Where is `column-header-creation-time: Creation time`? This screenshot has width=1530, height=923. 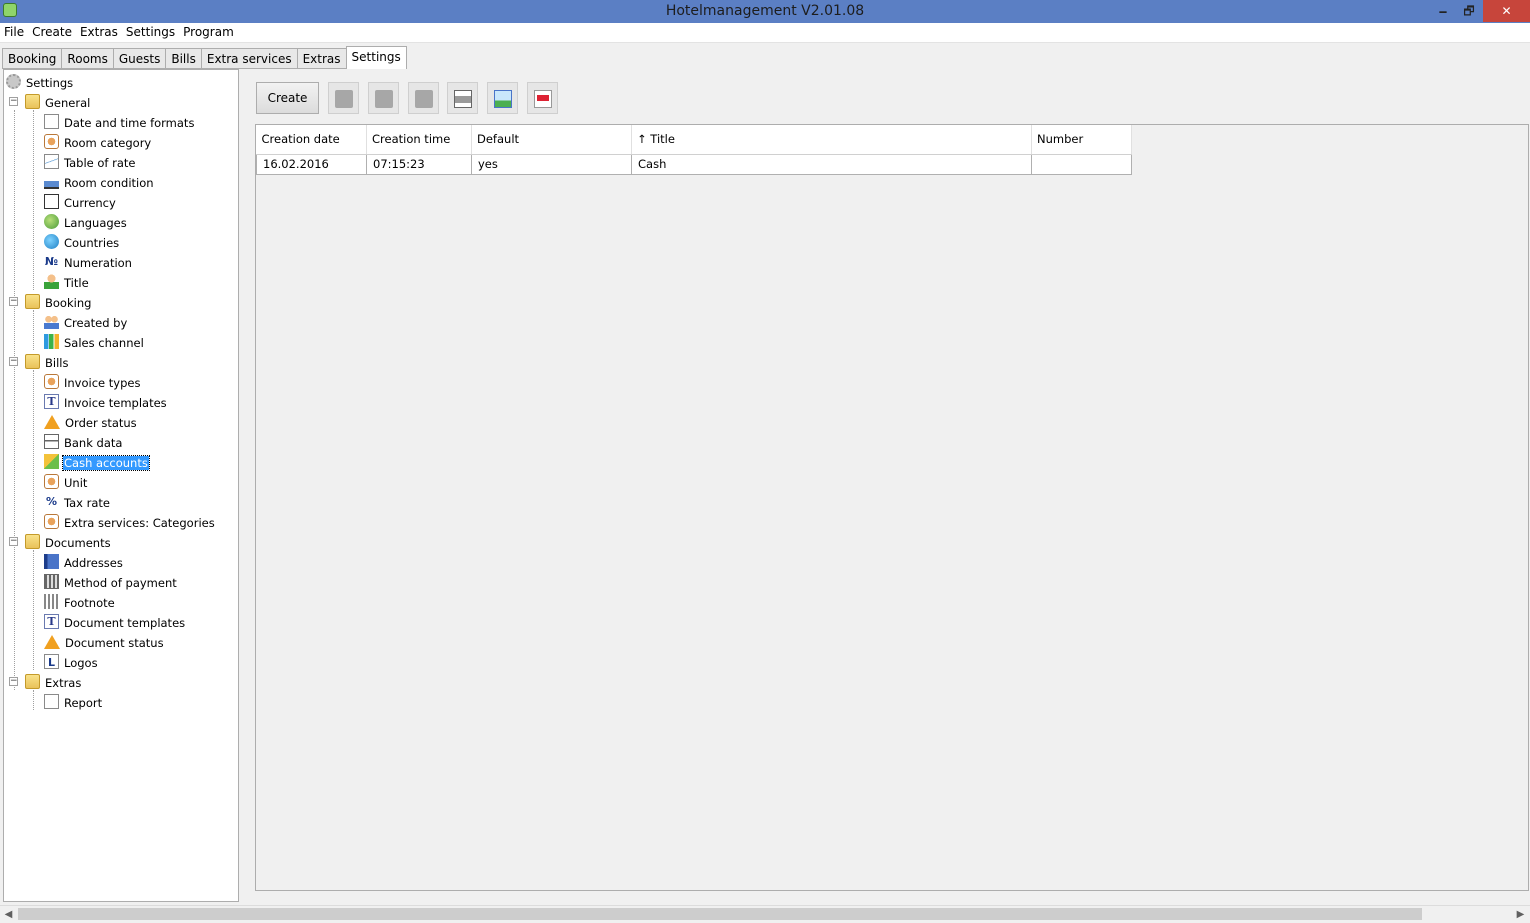
column-header-creation-time: Creation time is located at coordinates (419, 140).